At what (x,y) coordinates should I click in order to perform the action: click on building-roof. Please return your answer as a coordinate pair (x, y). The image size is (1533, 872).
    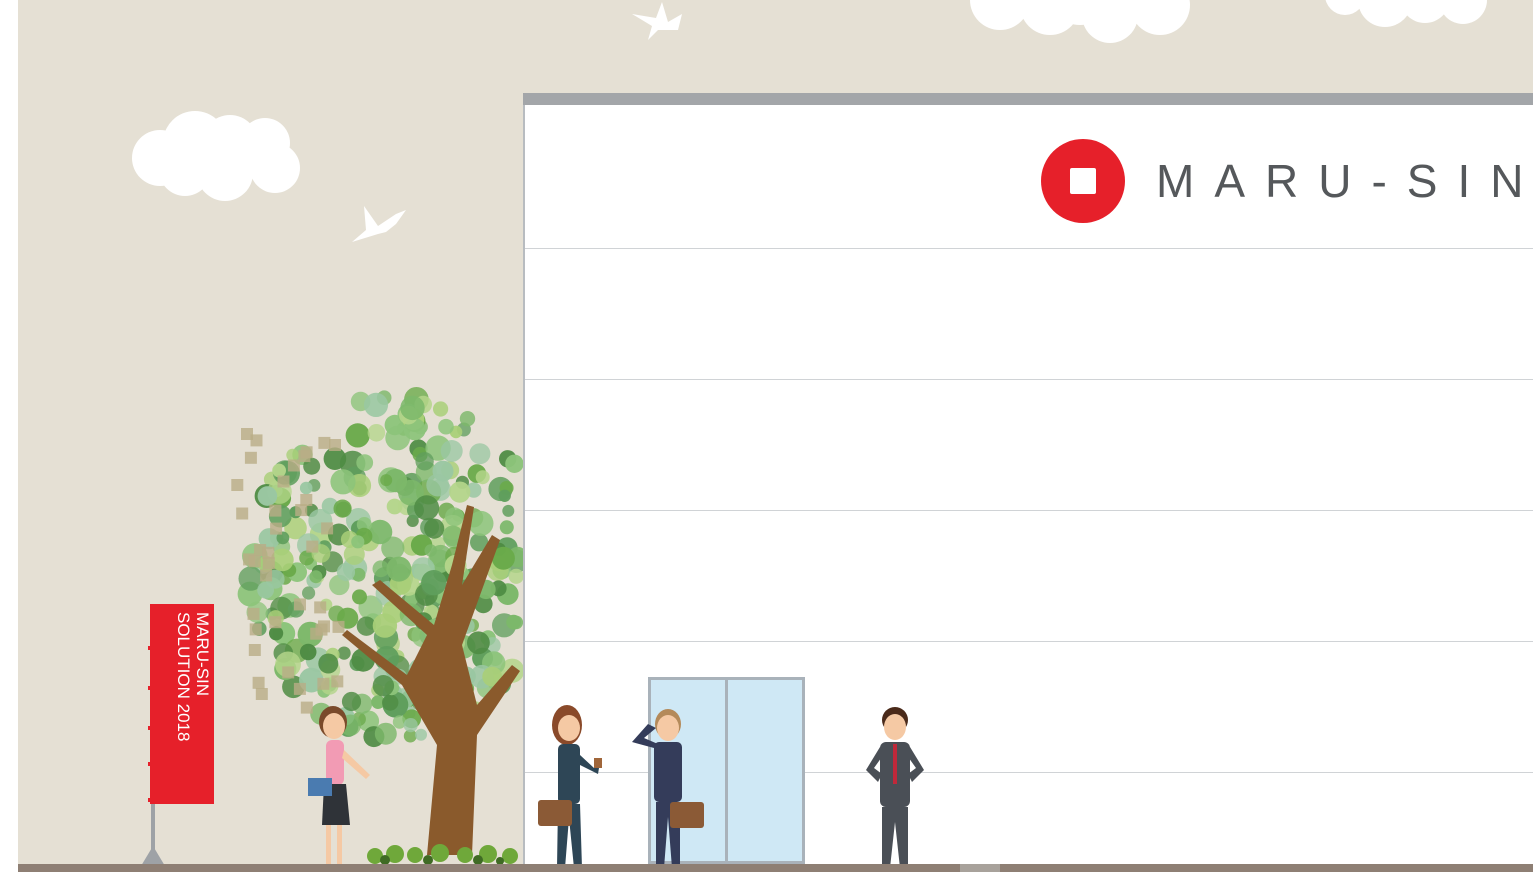
    Looking at the image, I should click on (1028, 99).